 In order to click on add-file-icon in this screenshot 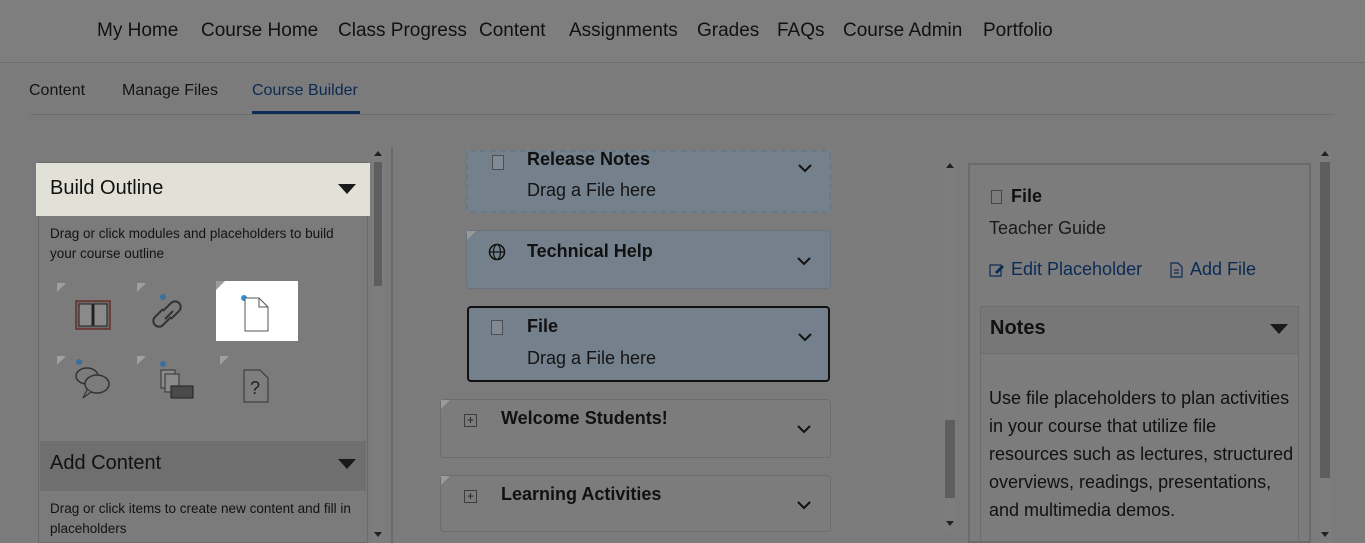, I will do `click(1176, 270)`.